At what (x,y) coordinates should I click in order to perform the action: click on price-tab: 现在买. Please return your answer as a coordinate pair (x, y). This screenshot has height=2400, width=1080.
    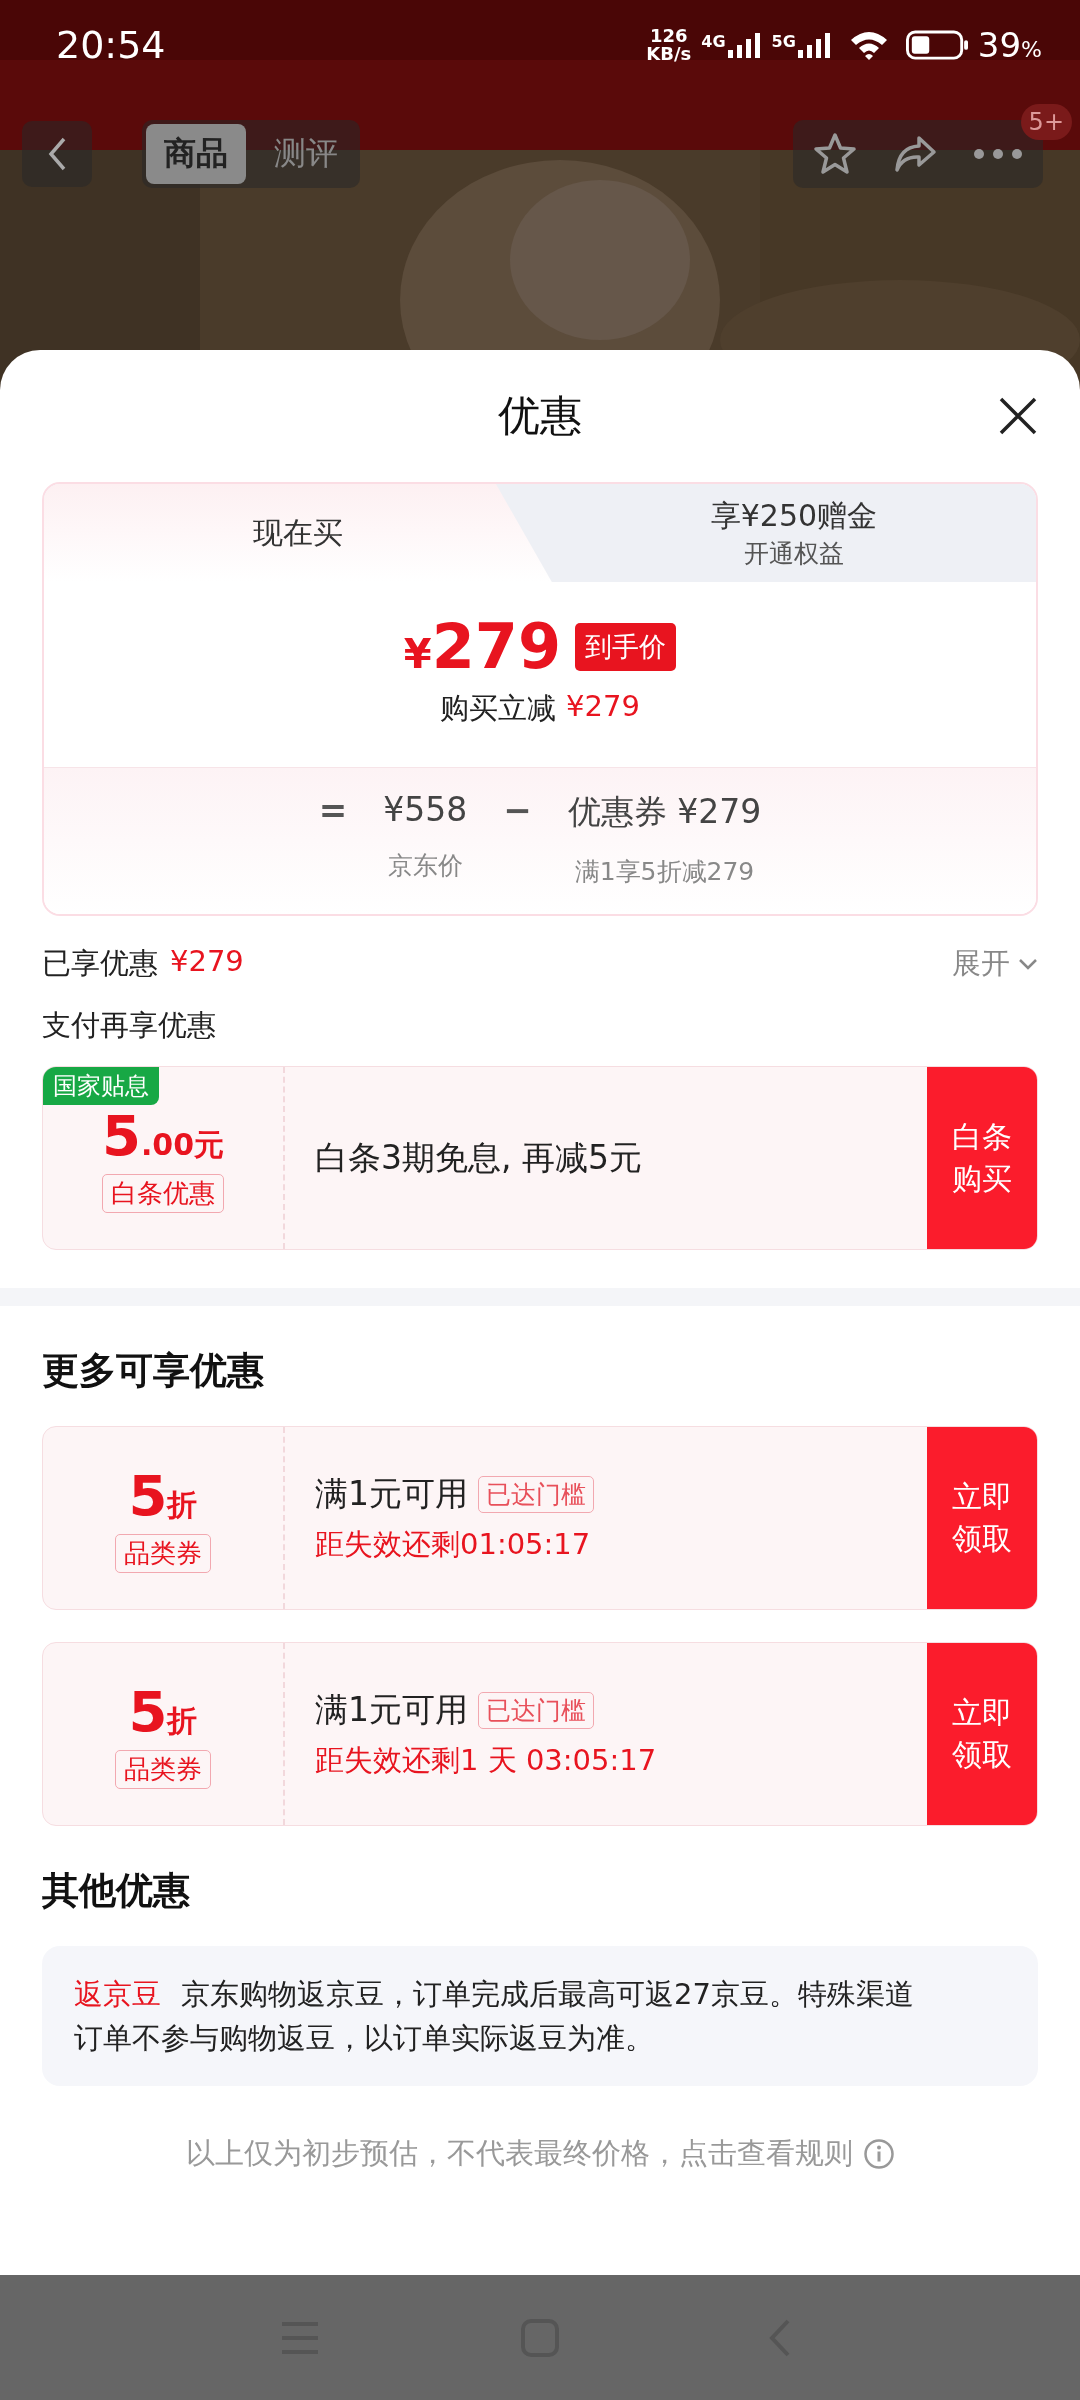
    Looking at the image, I should click on (298, 533).